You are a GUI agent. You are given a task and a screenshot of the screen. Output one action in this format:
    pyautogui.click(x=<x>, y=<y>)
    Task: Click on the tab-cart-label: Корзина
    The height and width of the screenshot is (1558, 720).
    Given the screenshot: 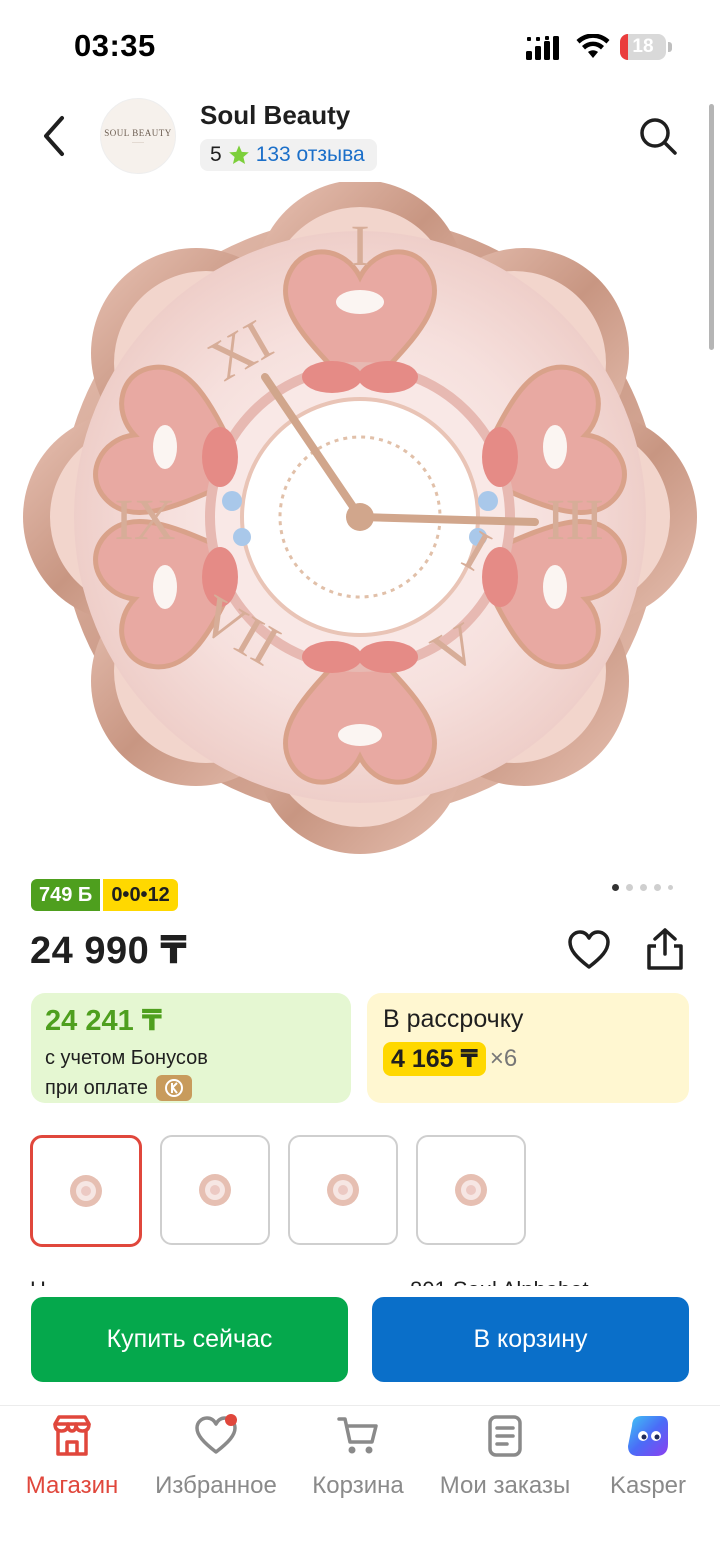 What is the action you would take?
    pyautogui.click(x=358, y=1485)
    